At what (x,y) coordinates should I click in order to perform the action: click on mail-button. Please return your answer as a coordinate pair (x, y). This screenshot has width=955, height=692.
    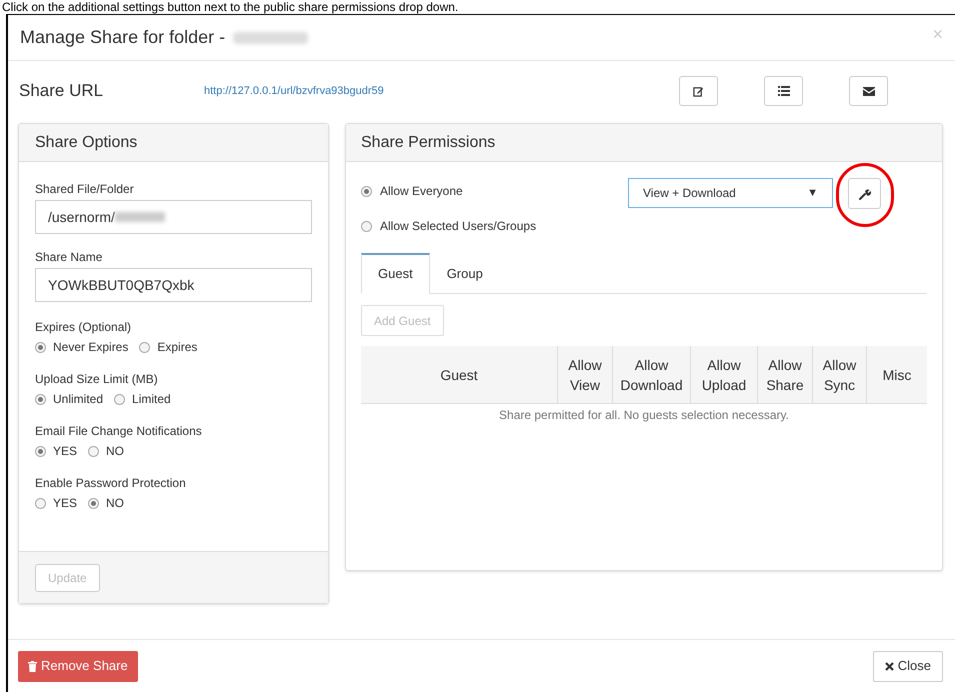
    Looking at the image, I should click on (868, 91).